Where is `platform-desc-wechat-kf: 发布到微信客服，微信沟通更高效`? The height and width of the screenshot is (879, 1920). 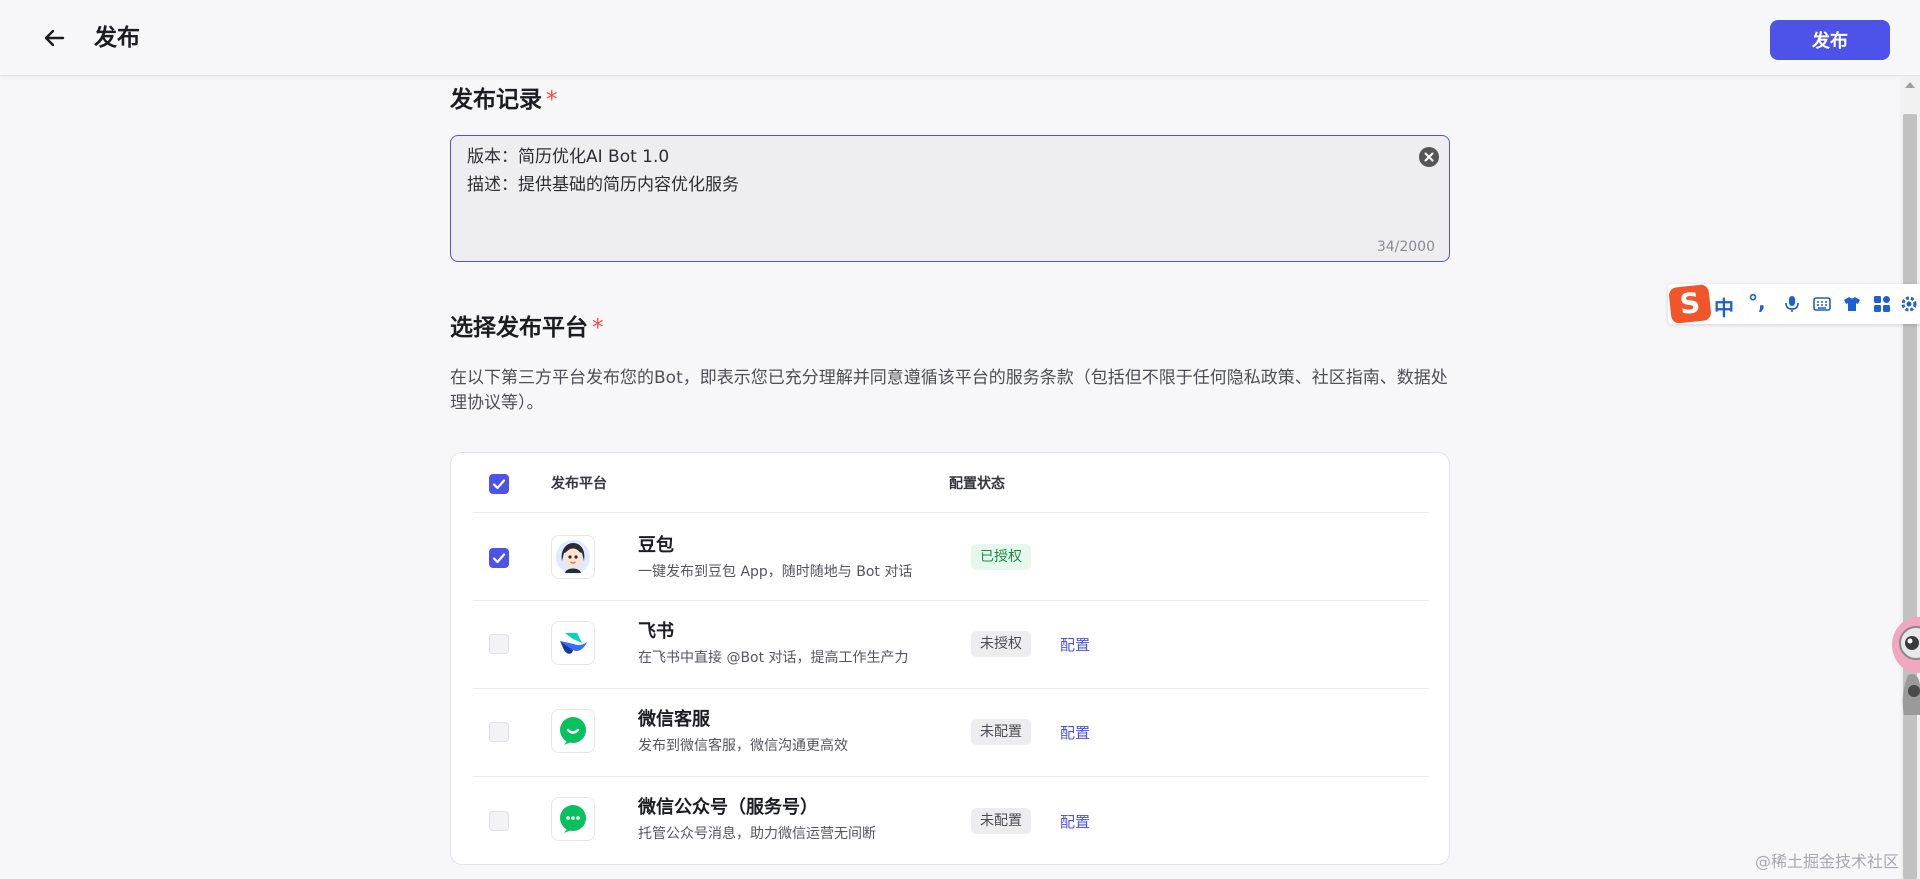
platform-desc-wechat-kf: 发布到微信客服，微信沟通更高效 is located at coordinates (743, 746).